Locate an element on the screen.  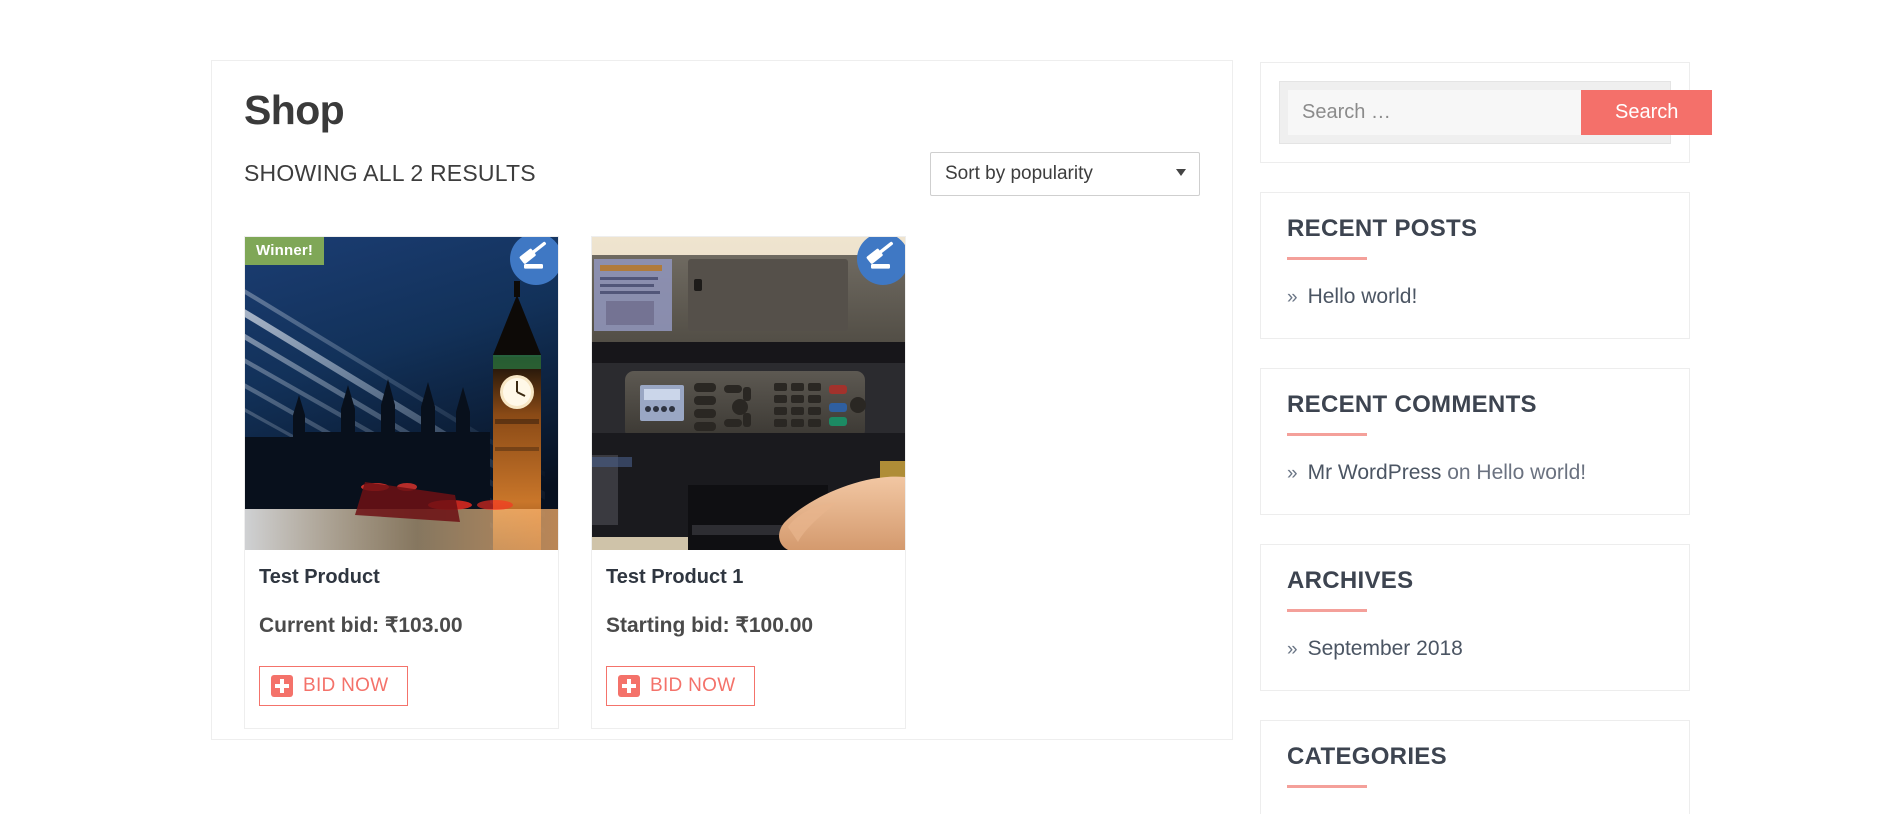
product-title: Test Product 1 is located at coordinates (748, 577).